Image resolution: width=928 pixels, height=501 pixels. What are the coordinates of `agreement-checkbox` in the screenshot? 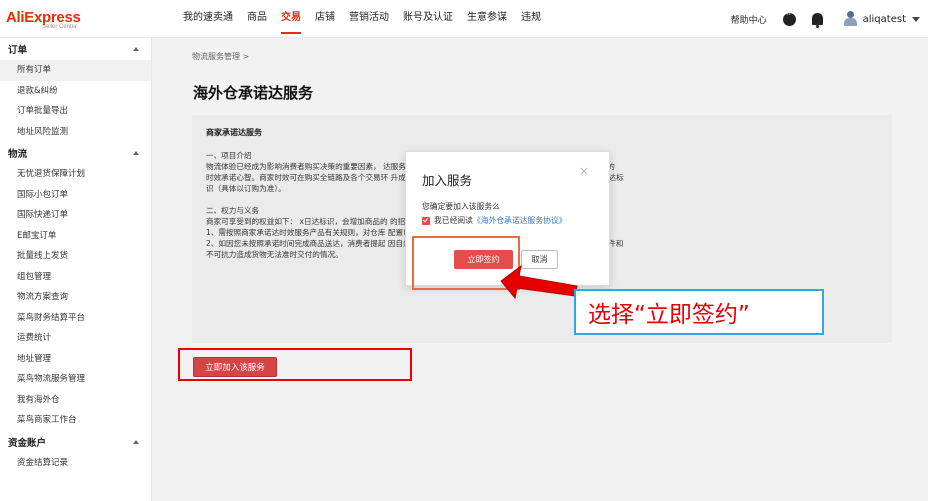 It's located at (426, 220).